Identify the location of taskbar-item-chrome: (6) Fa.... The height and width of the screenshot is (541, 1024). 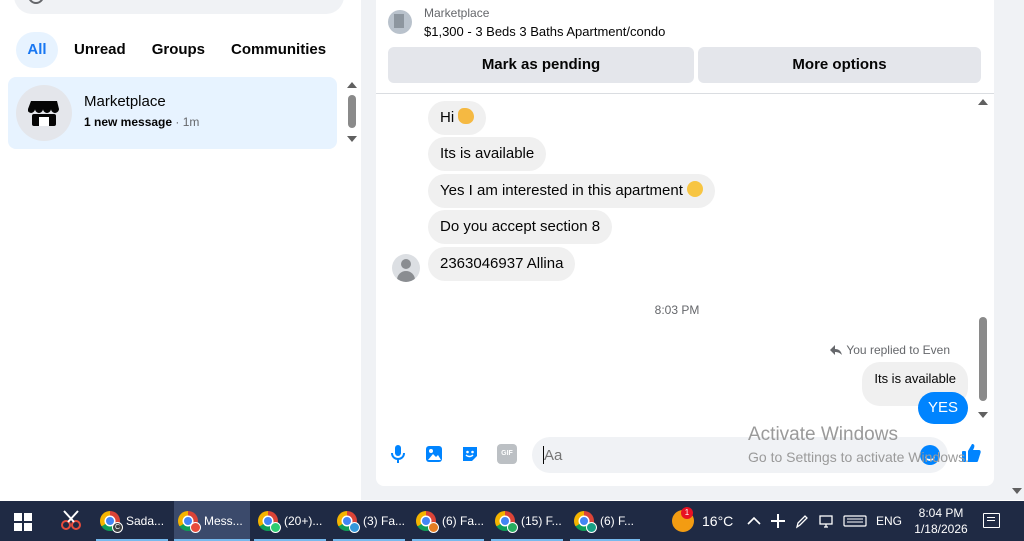
(448, 521).